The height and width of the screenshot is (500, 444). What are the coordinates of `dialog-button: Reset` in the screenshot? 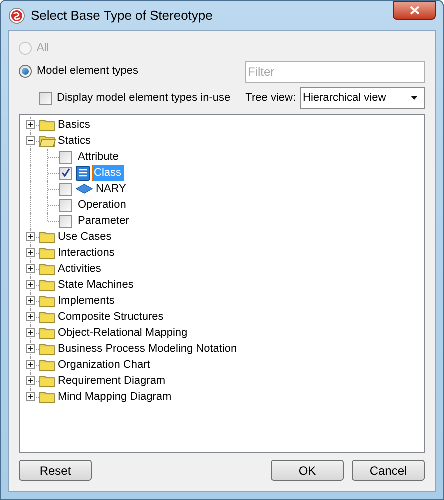 It's located at (55, 470).